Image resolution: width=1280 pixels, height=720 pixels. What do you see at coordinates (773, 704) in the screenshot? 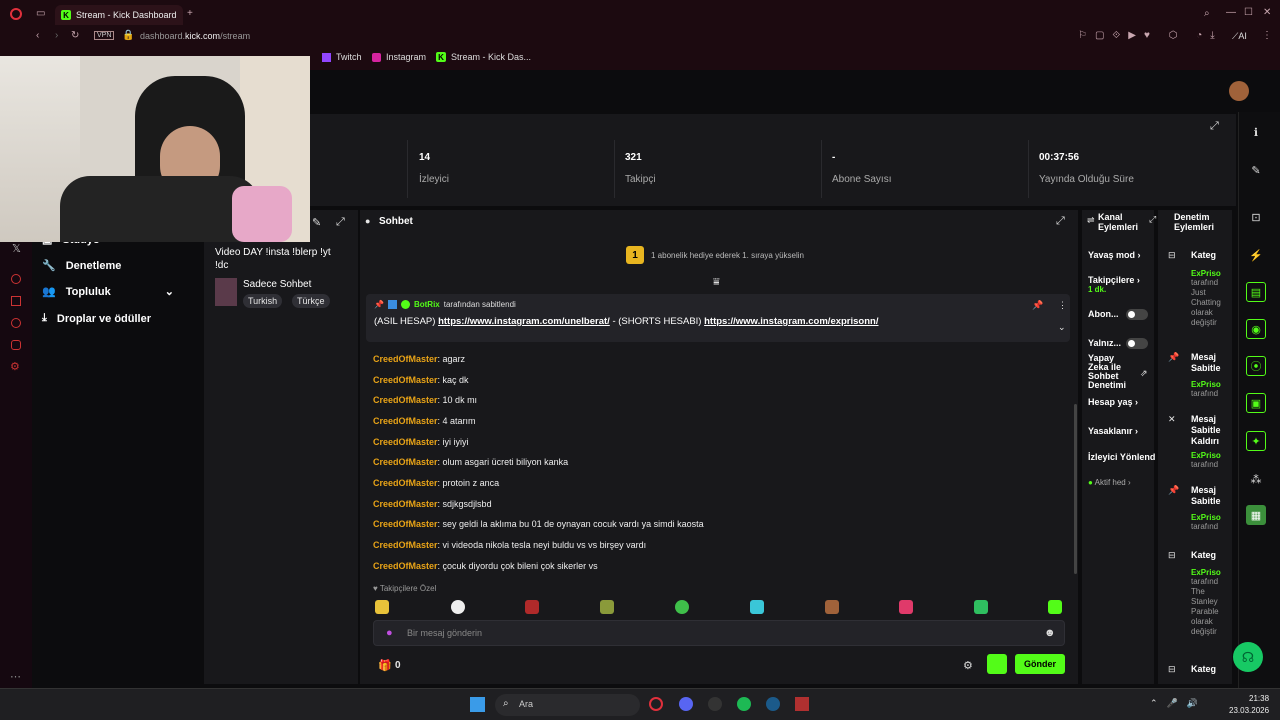
I see `steam-app-icon` at bounding box center [773, 704].